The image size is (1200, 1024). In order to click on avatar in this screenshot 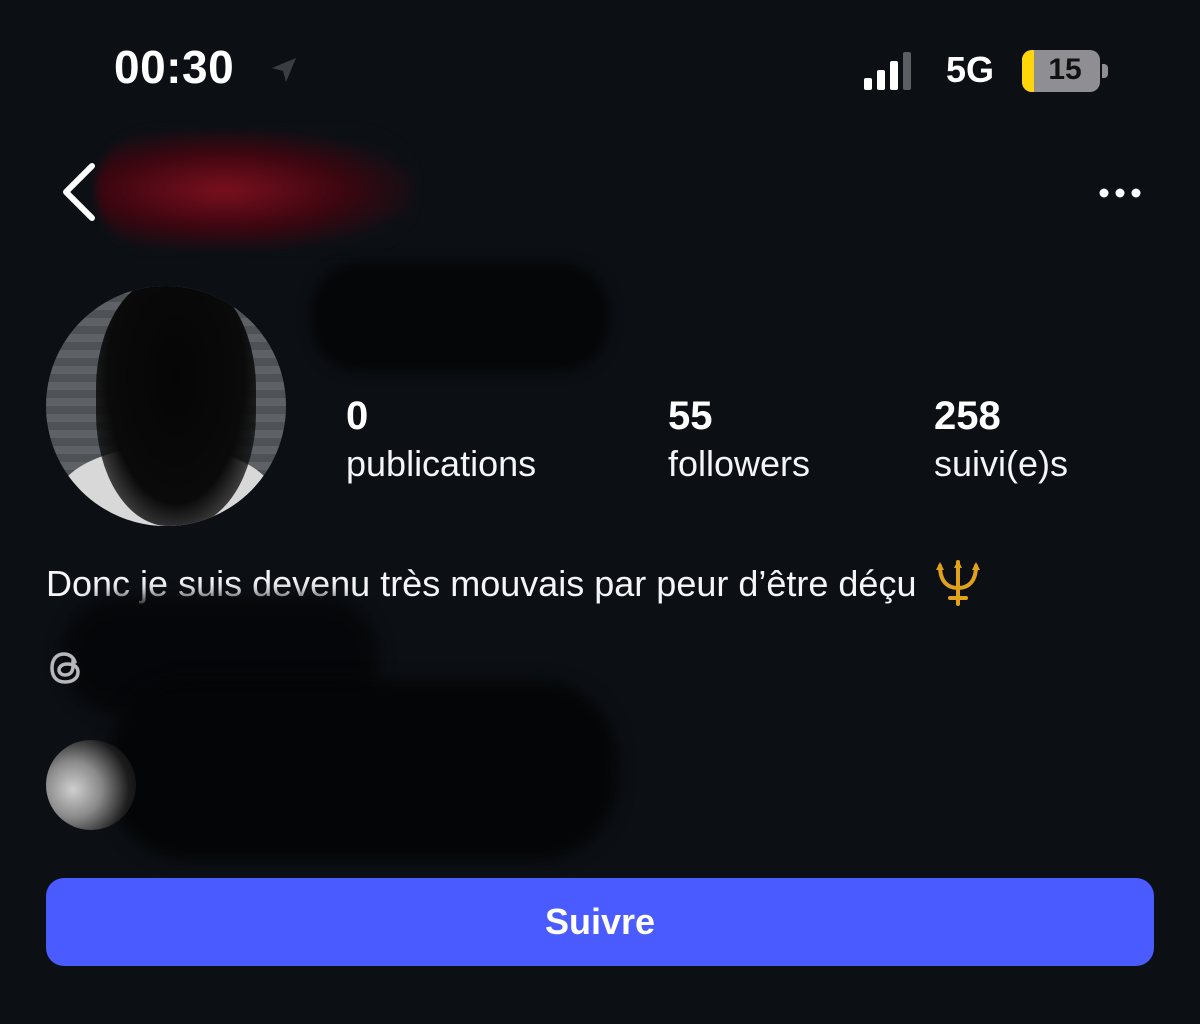, I will do `click(166, 406)`.